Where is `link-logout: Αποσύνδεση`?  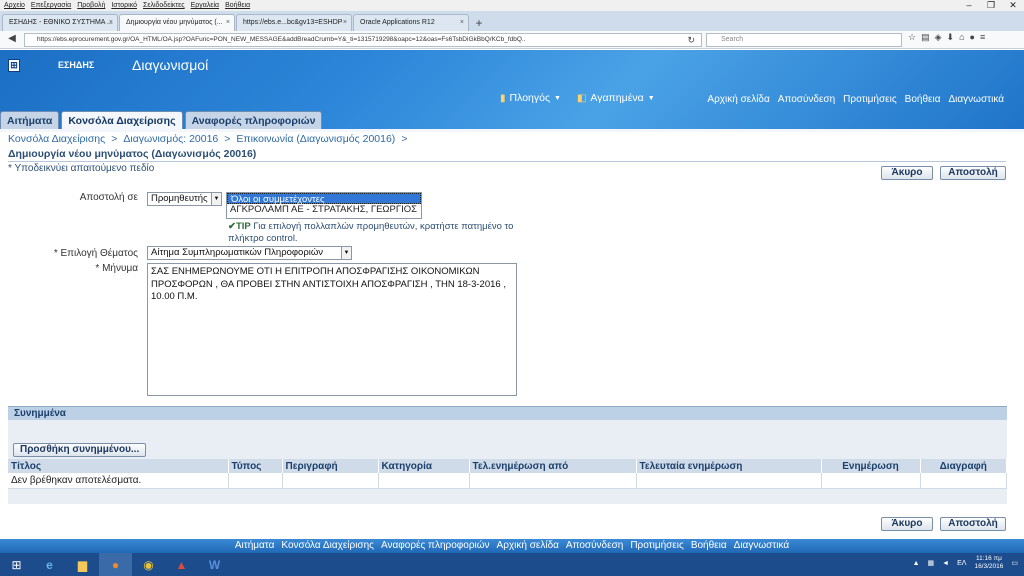
link-logout: Αποσύνδεση is located at coordinates (806, 99).